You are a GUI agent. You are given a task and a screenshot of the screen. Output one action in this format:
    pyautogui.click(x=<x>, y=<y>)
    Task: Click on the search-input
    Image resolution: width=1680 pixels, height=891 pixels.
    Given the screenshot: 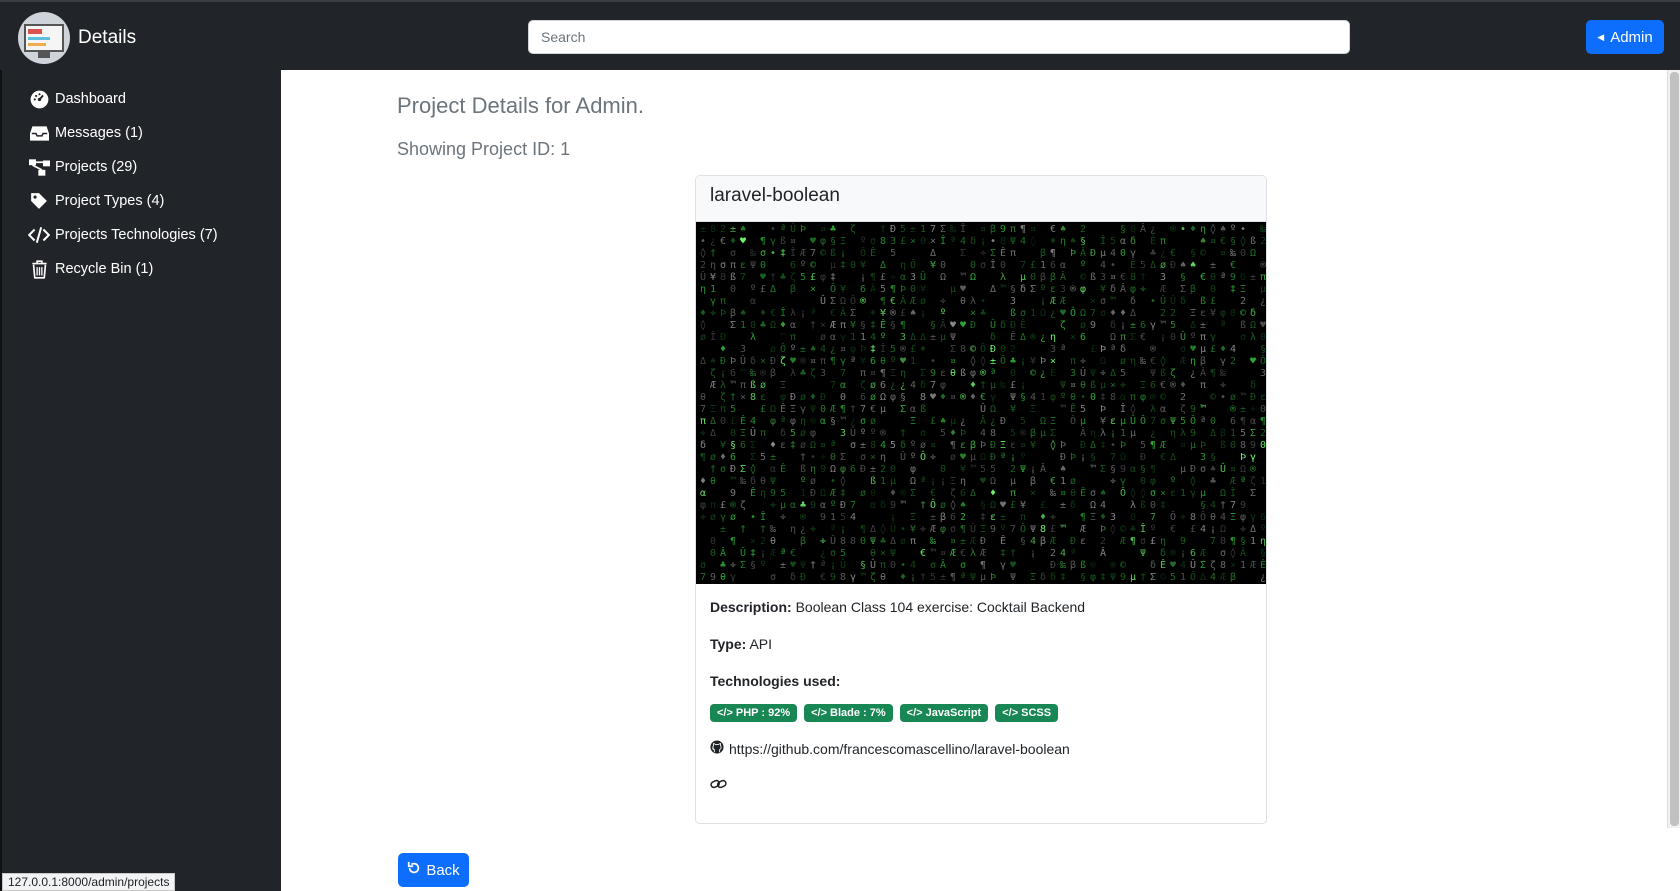 What is the action you would take?
    pyautogui.click(x=939, y=37)
    